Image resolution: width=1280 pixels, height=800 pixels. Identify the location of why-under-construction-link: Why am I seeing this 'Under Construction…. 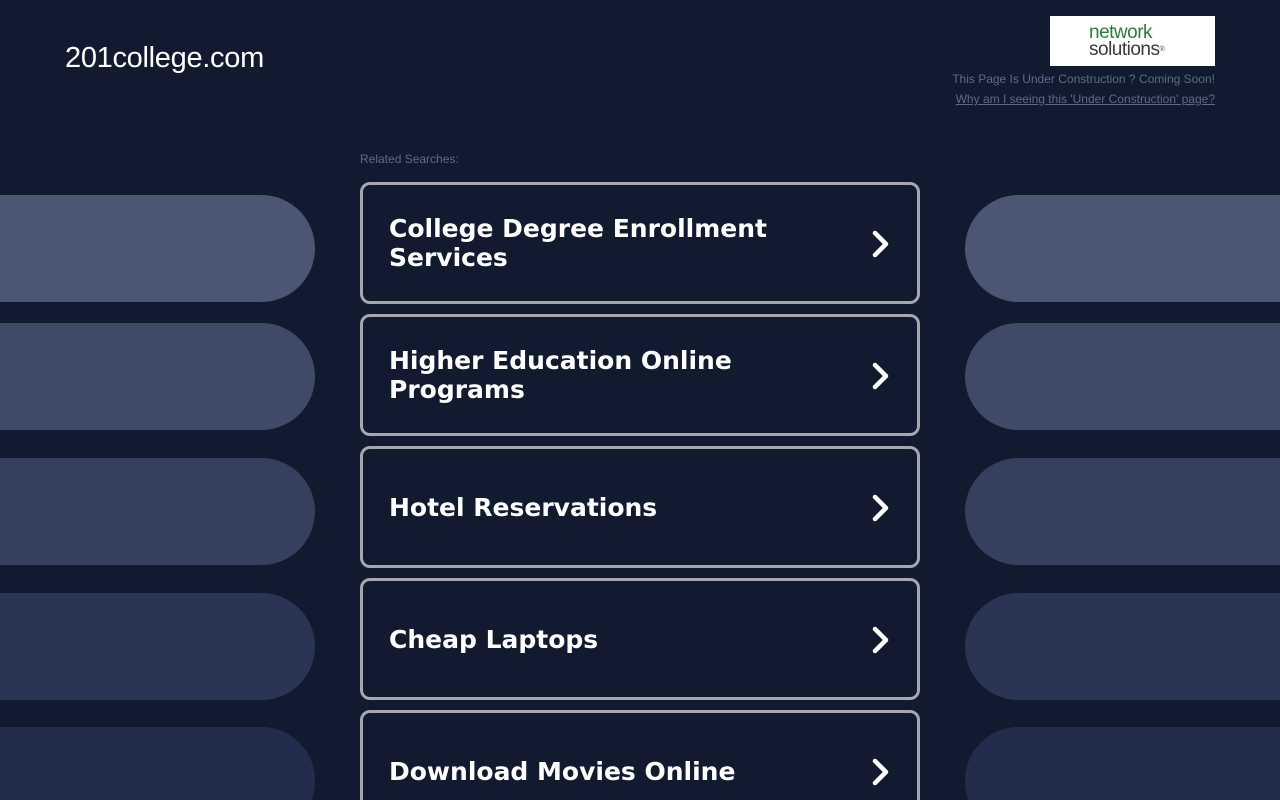
(1085, 99).